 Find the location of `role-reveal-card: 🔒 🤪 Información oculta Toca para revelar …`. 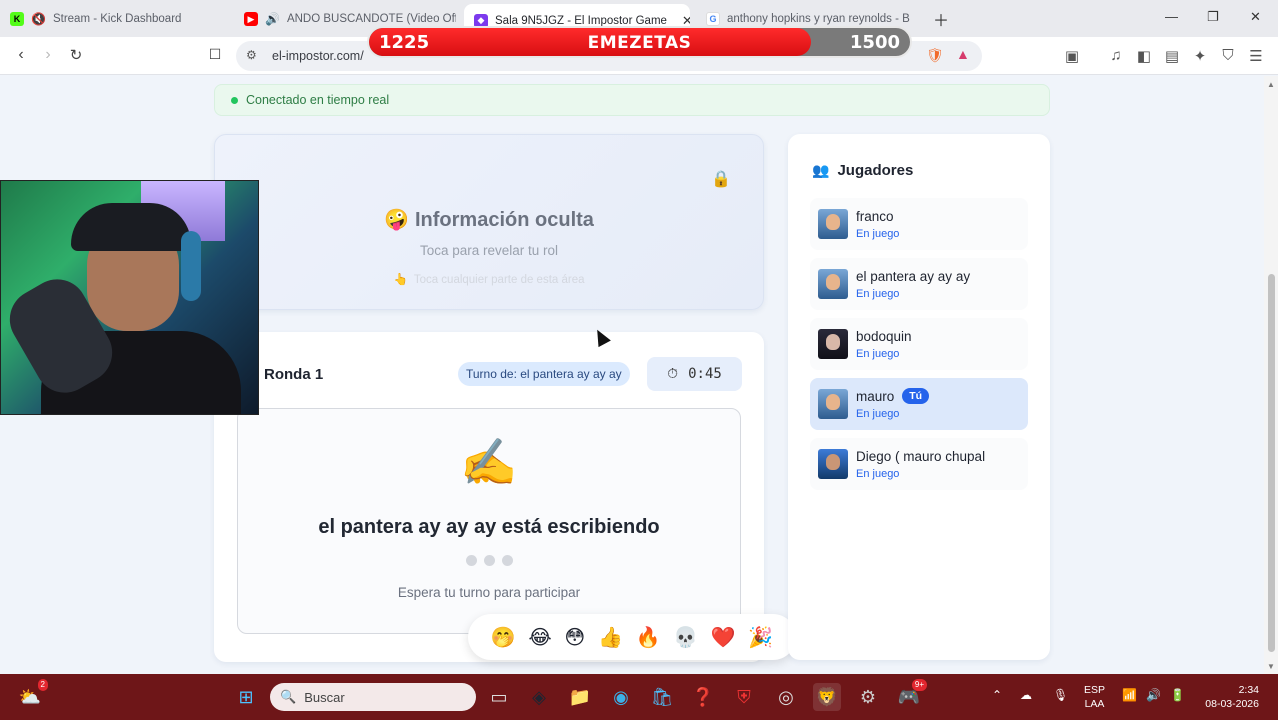

role-reveal-card: 🔒 🤪 Información oculta Toca para revelar … is located at coordinates (489, 222).